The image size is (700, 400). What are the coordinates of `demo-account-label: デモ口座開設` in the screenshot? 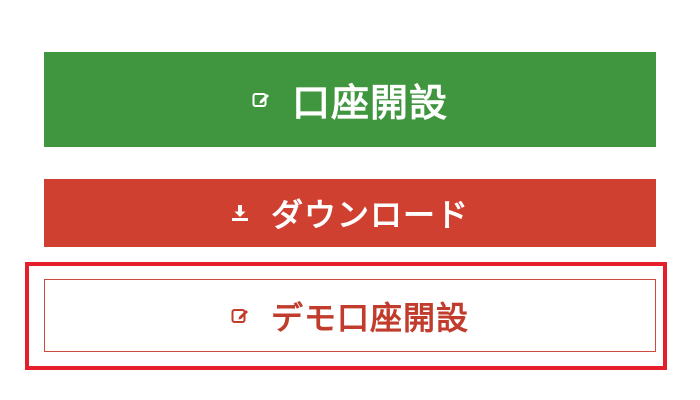 It's located at (369, 317).